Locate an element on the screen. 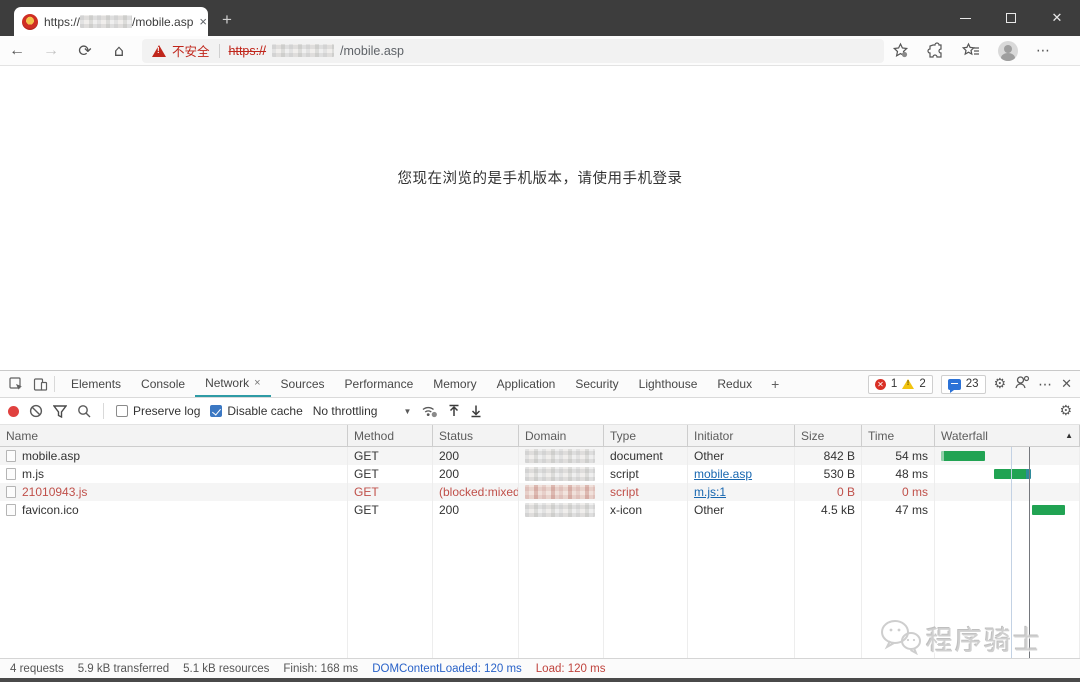  device-toolbar-icon is located at coordinates (40, 384).